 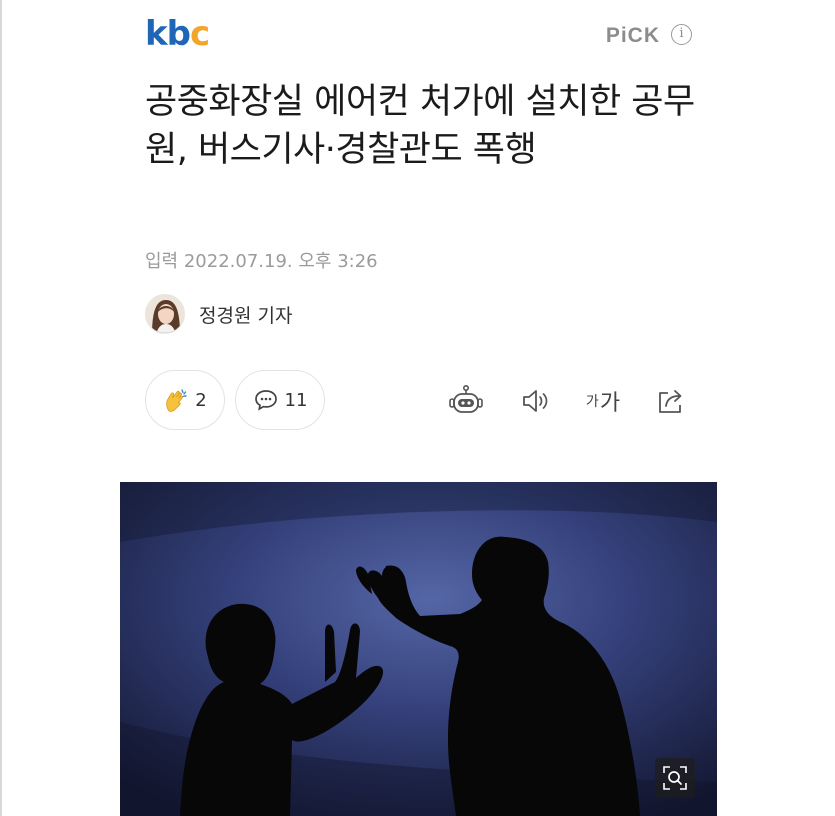 I want to click on avatar-photo, so click(x=165, y=314).